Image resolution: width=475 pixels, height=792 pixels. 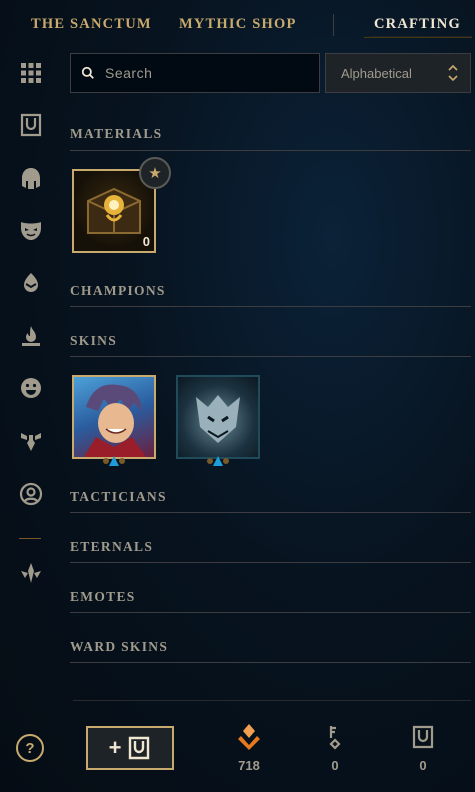 I want to click on profile-icon, so click(x=31, y=494).